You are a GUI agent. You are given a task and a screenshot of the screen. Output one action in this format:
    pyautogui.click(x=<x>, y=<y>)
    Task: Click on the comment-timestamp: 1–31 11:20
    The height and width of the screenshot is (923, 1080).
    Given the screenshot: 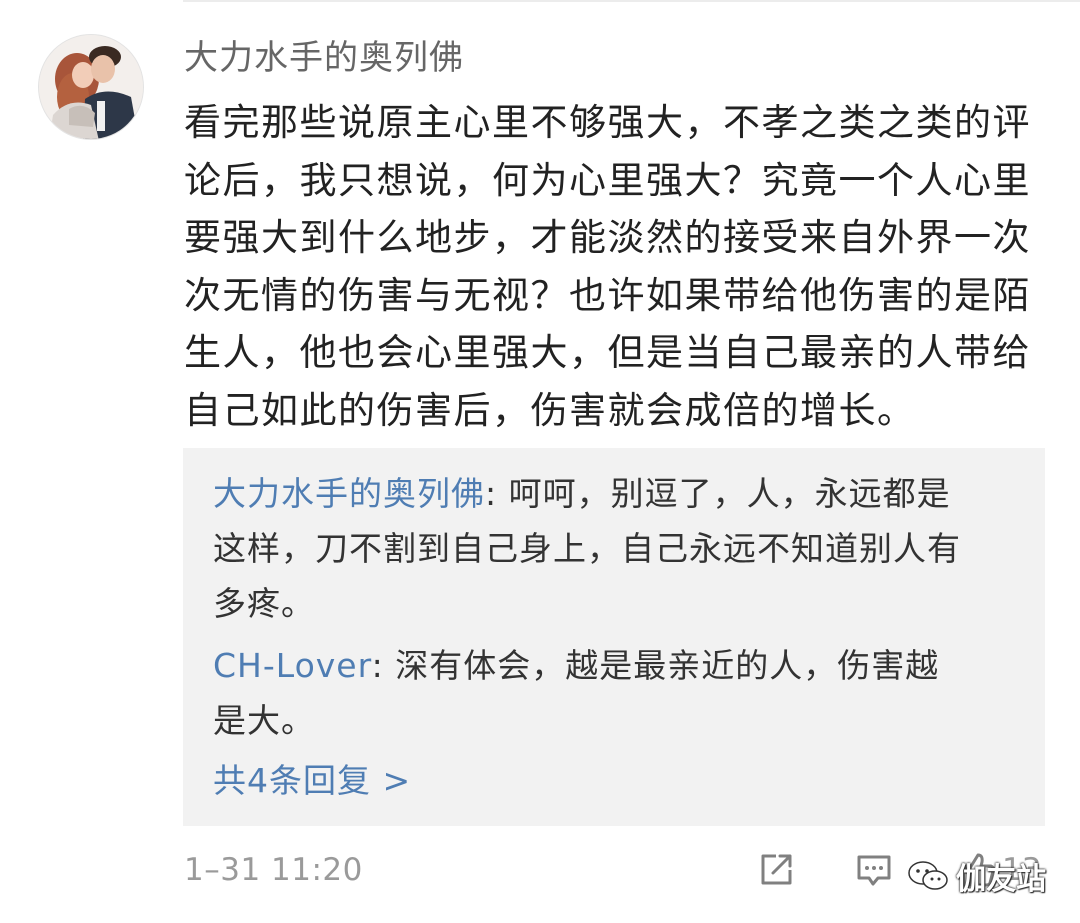 What is the action you would take?
    pyautogui.click(x=273, y=870)
    